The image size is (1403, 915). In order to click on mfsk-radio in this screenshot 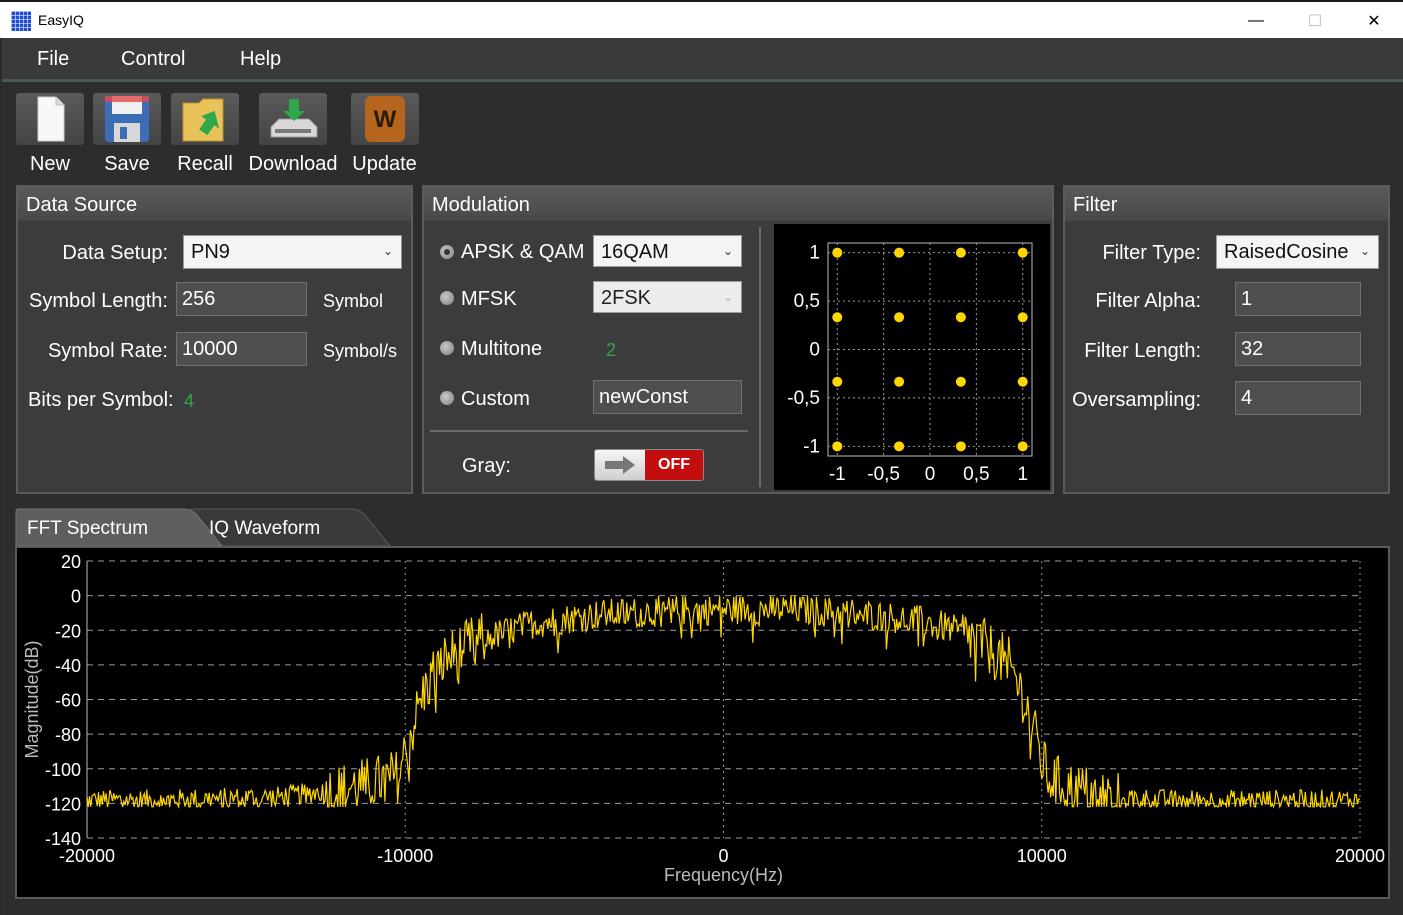, I will do `click(447, 298)`.